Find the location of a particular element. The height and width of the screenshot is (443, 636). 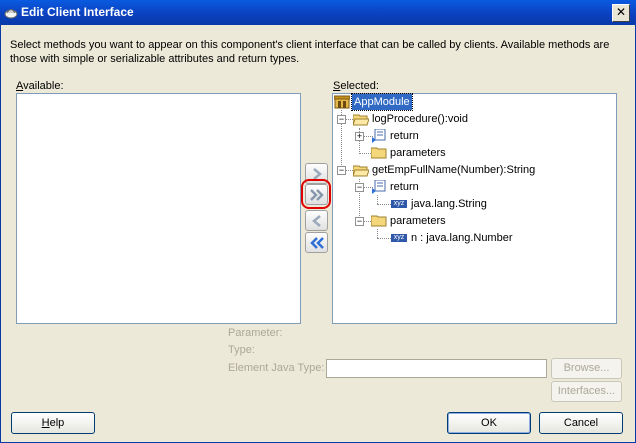

expander-m1-return: + is located at coordinates (359, 136).